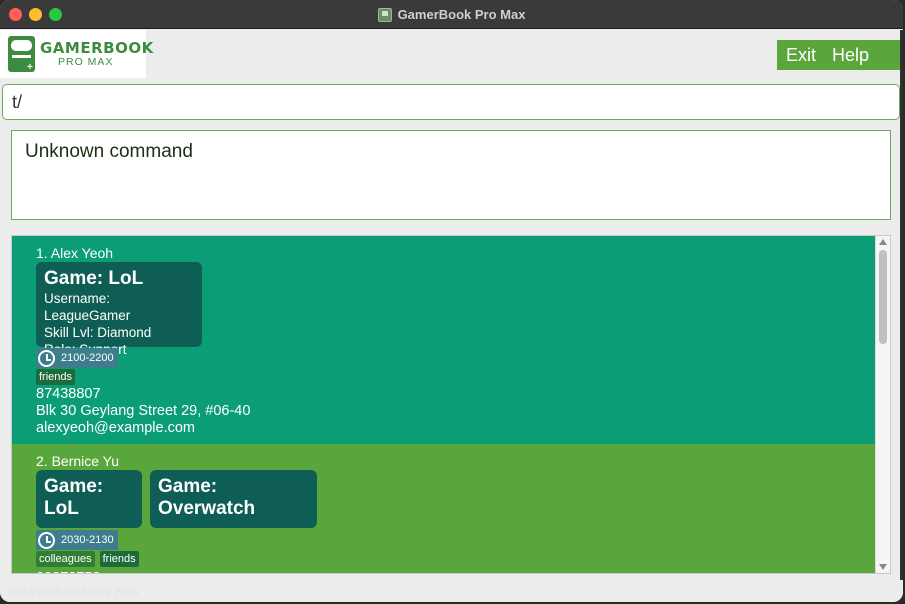  I want to click on game-list: Game: LoL Game: Overwatch, so click(176, 499).